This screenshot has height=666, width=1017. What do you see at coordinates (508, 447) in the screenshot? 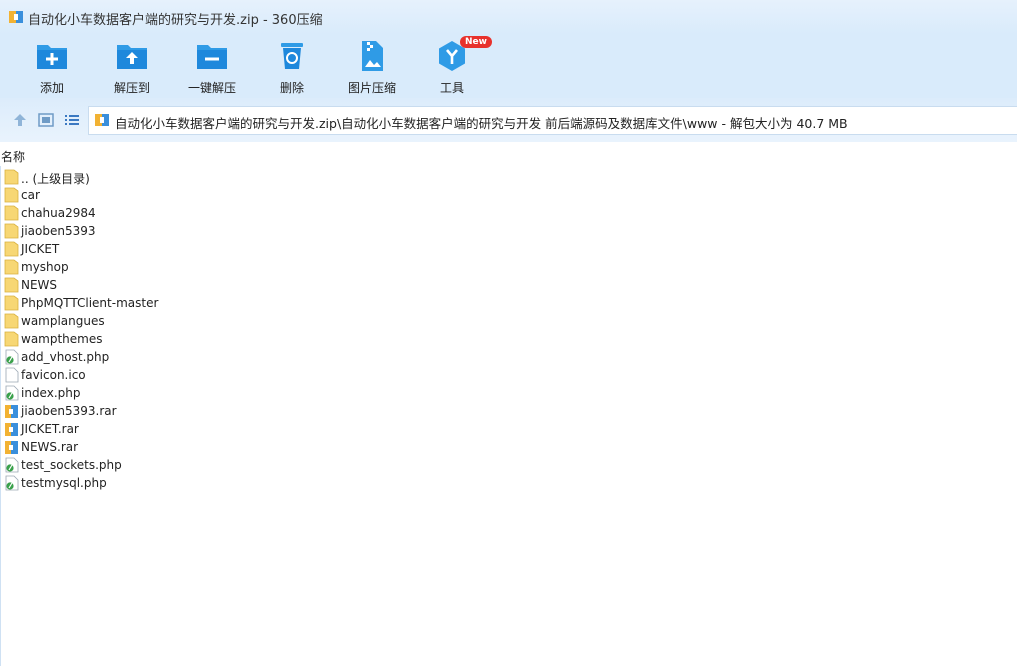
I see `file-row: NEWS.rar` at bounding box center [508, 447].